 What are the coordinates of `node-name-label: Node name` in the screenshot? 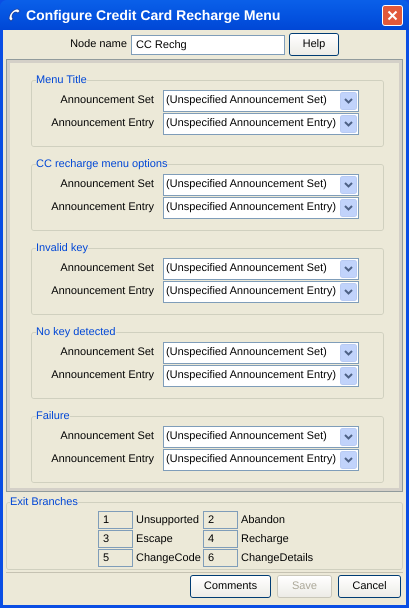 It's located at (98, 44).